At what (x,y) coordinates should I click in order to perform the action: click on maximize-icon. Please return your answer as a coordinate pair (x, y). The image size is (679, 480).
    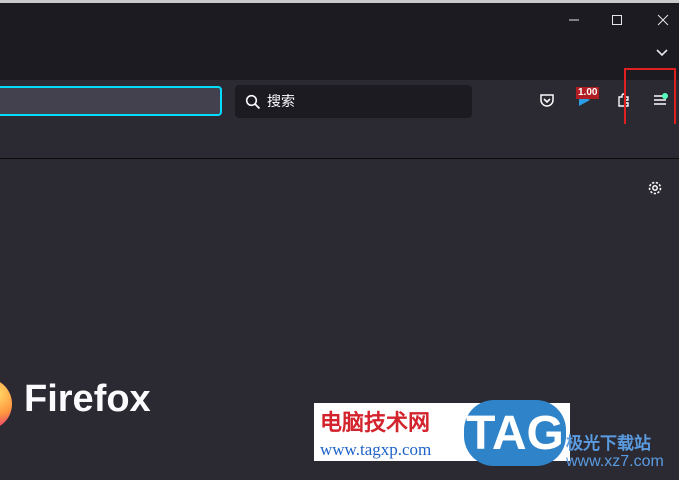
    Looking at the image, I should click on (617, 20).